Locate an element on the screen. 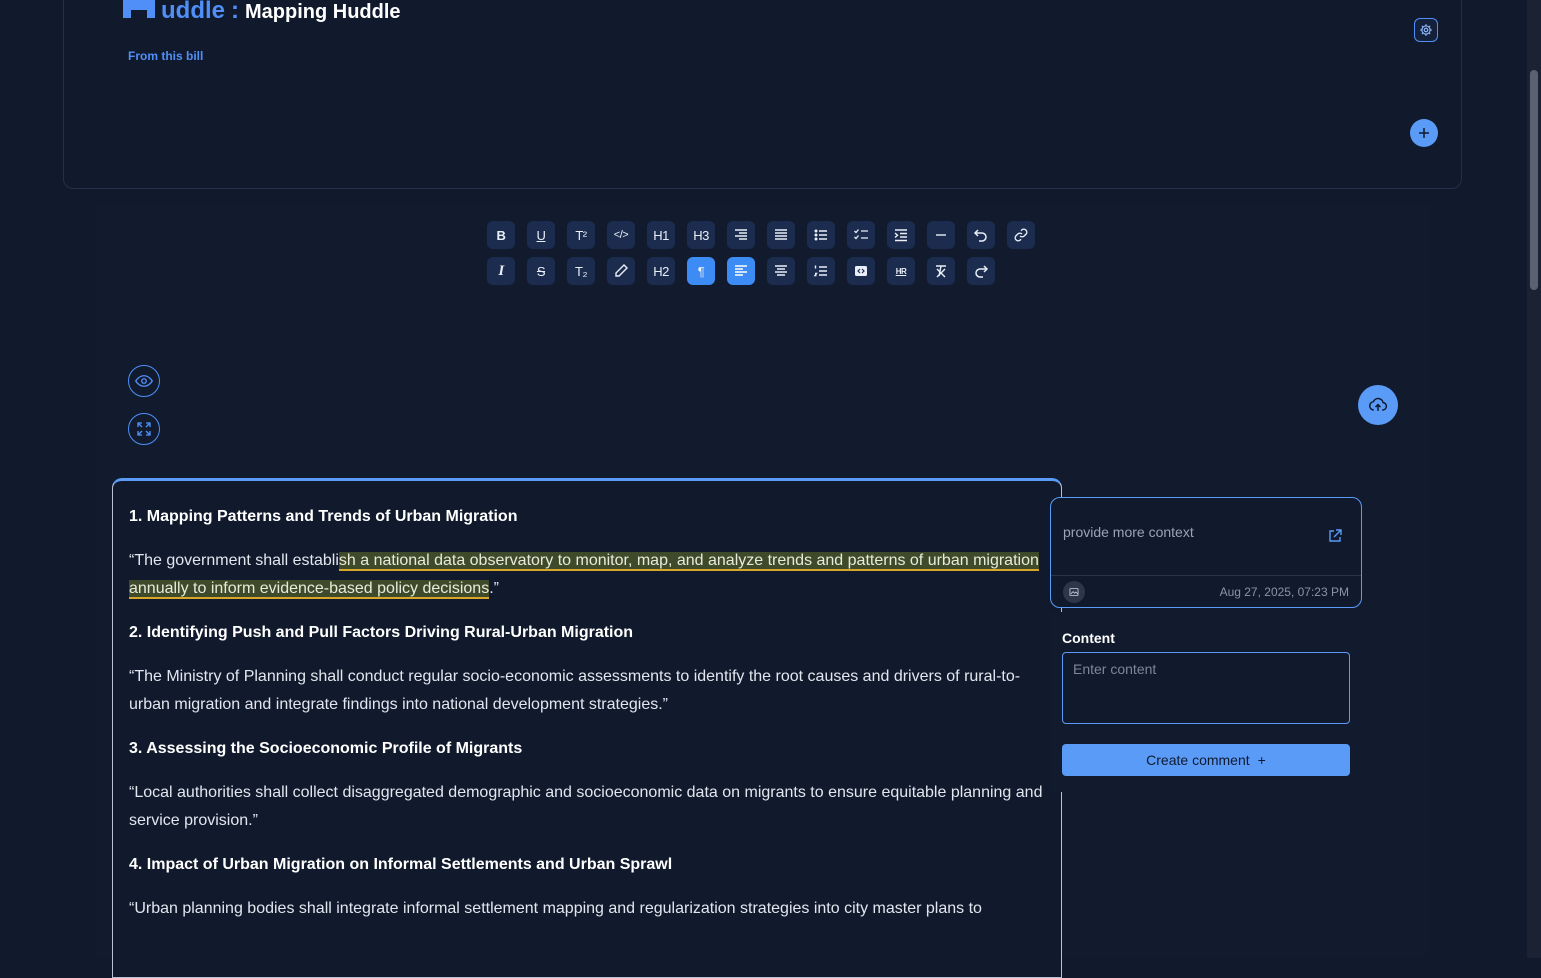 This screenshot has height=978, width=1541. code-button: </> is located at coordinates (621, 235).